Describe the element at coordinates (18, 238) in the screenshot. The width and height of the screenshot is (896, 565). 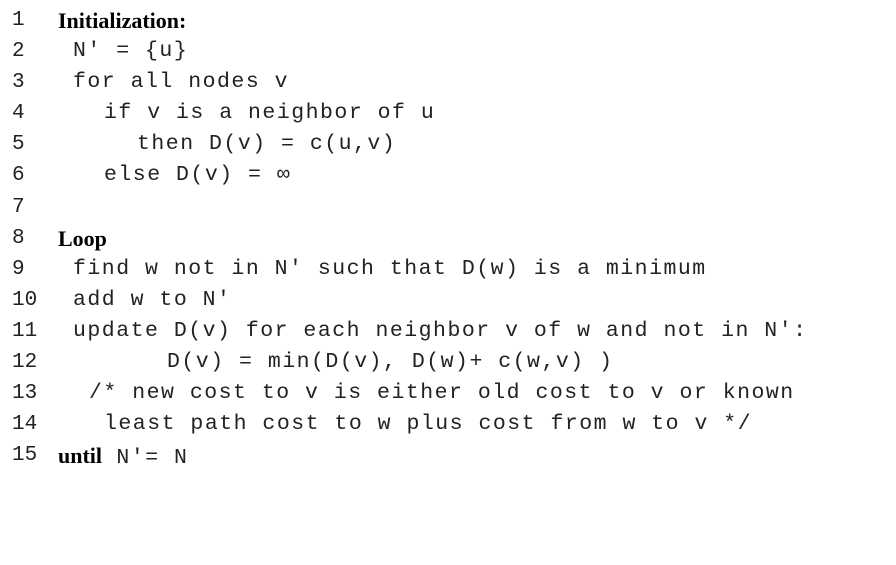
I see `line-number: 8` at that location.